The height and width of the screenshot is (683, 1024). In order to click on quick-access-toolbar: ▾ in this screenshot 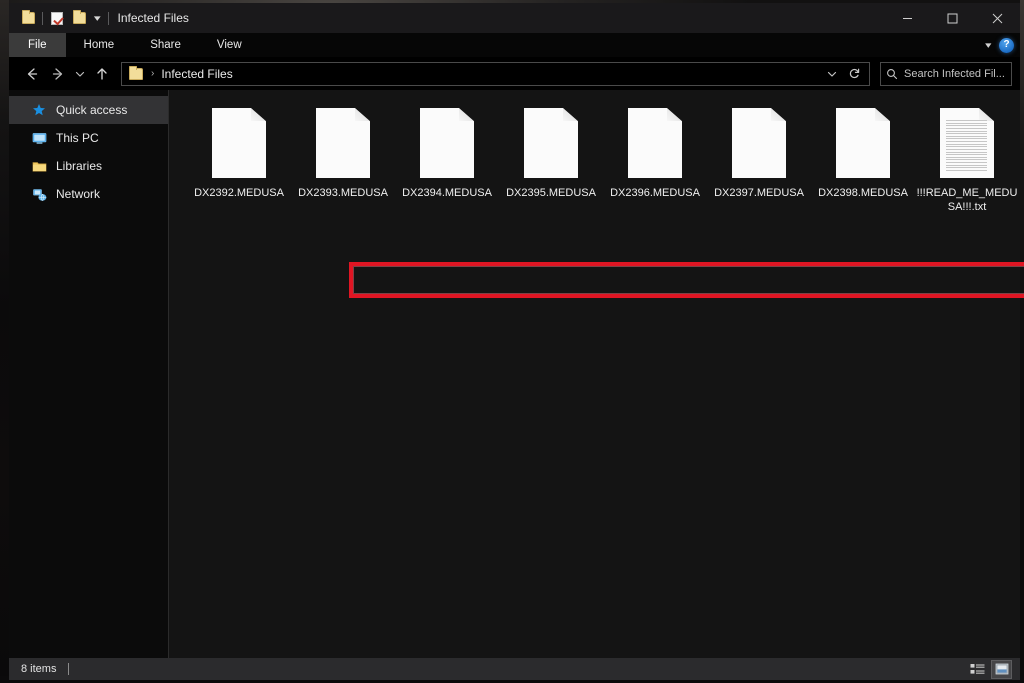, I will do `click(60, 18)`.